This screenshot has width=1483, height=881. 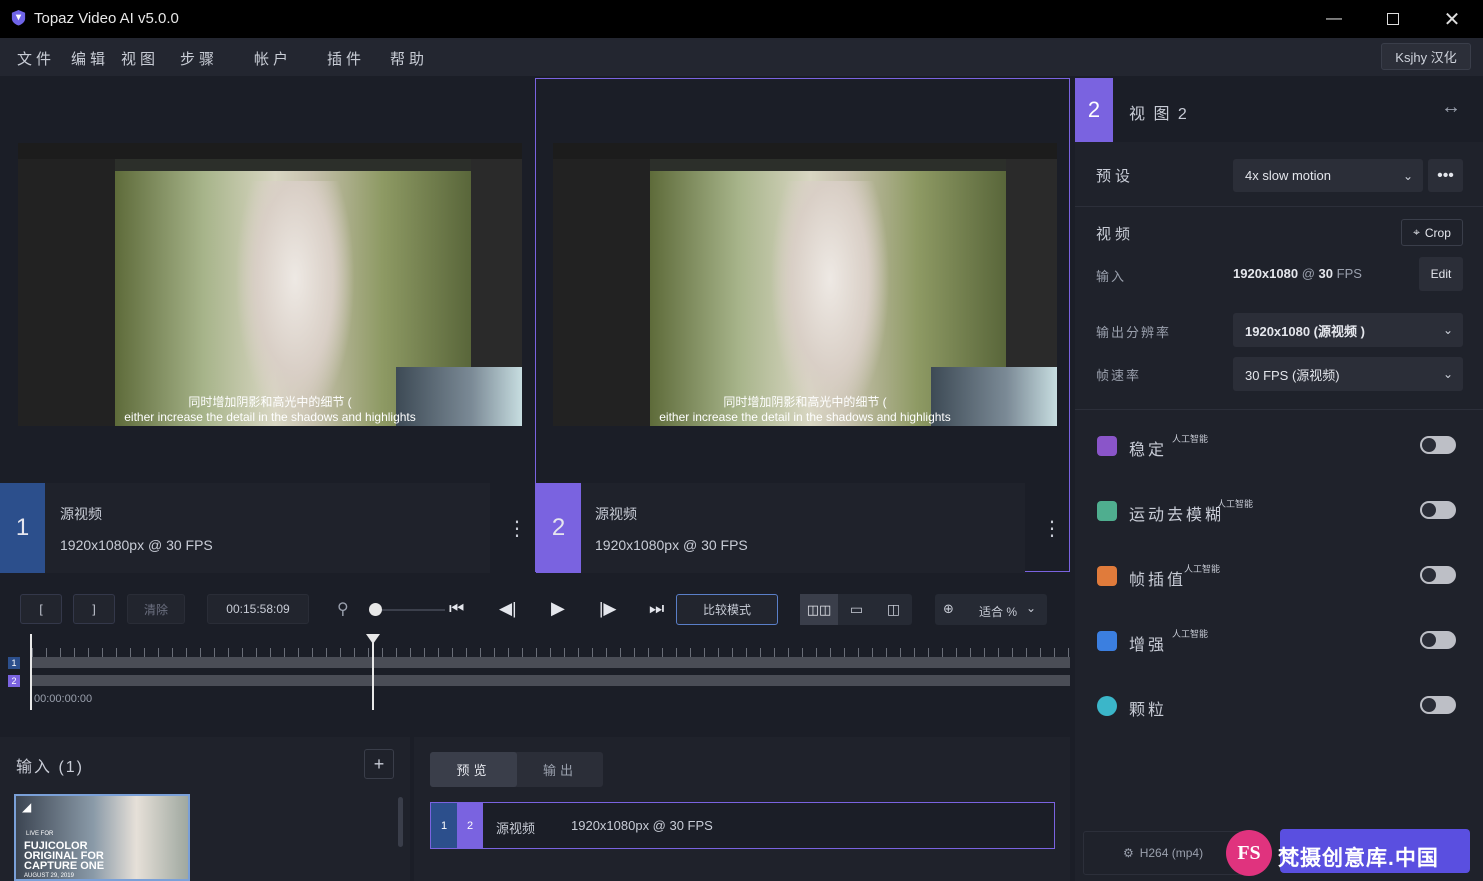 I want to click on zoom-slider-handle, so click(x=375, y=609).